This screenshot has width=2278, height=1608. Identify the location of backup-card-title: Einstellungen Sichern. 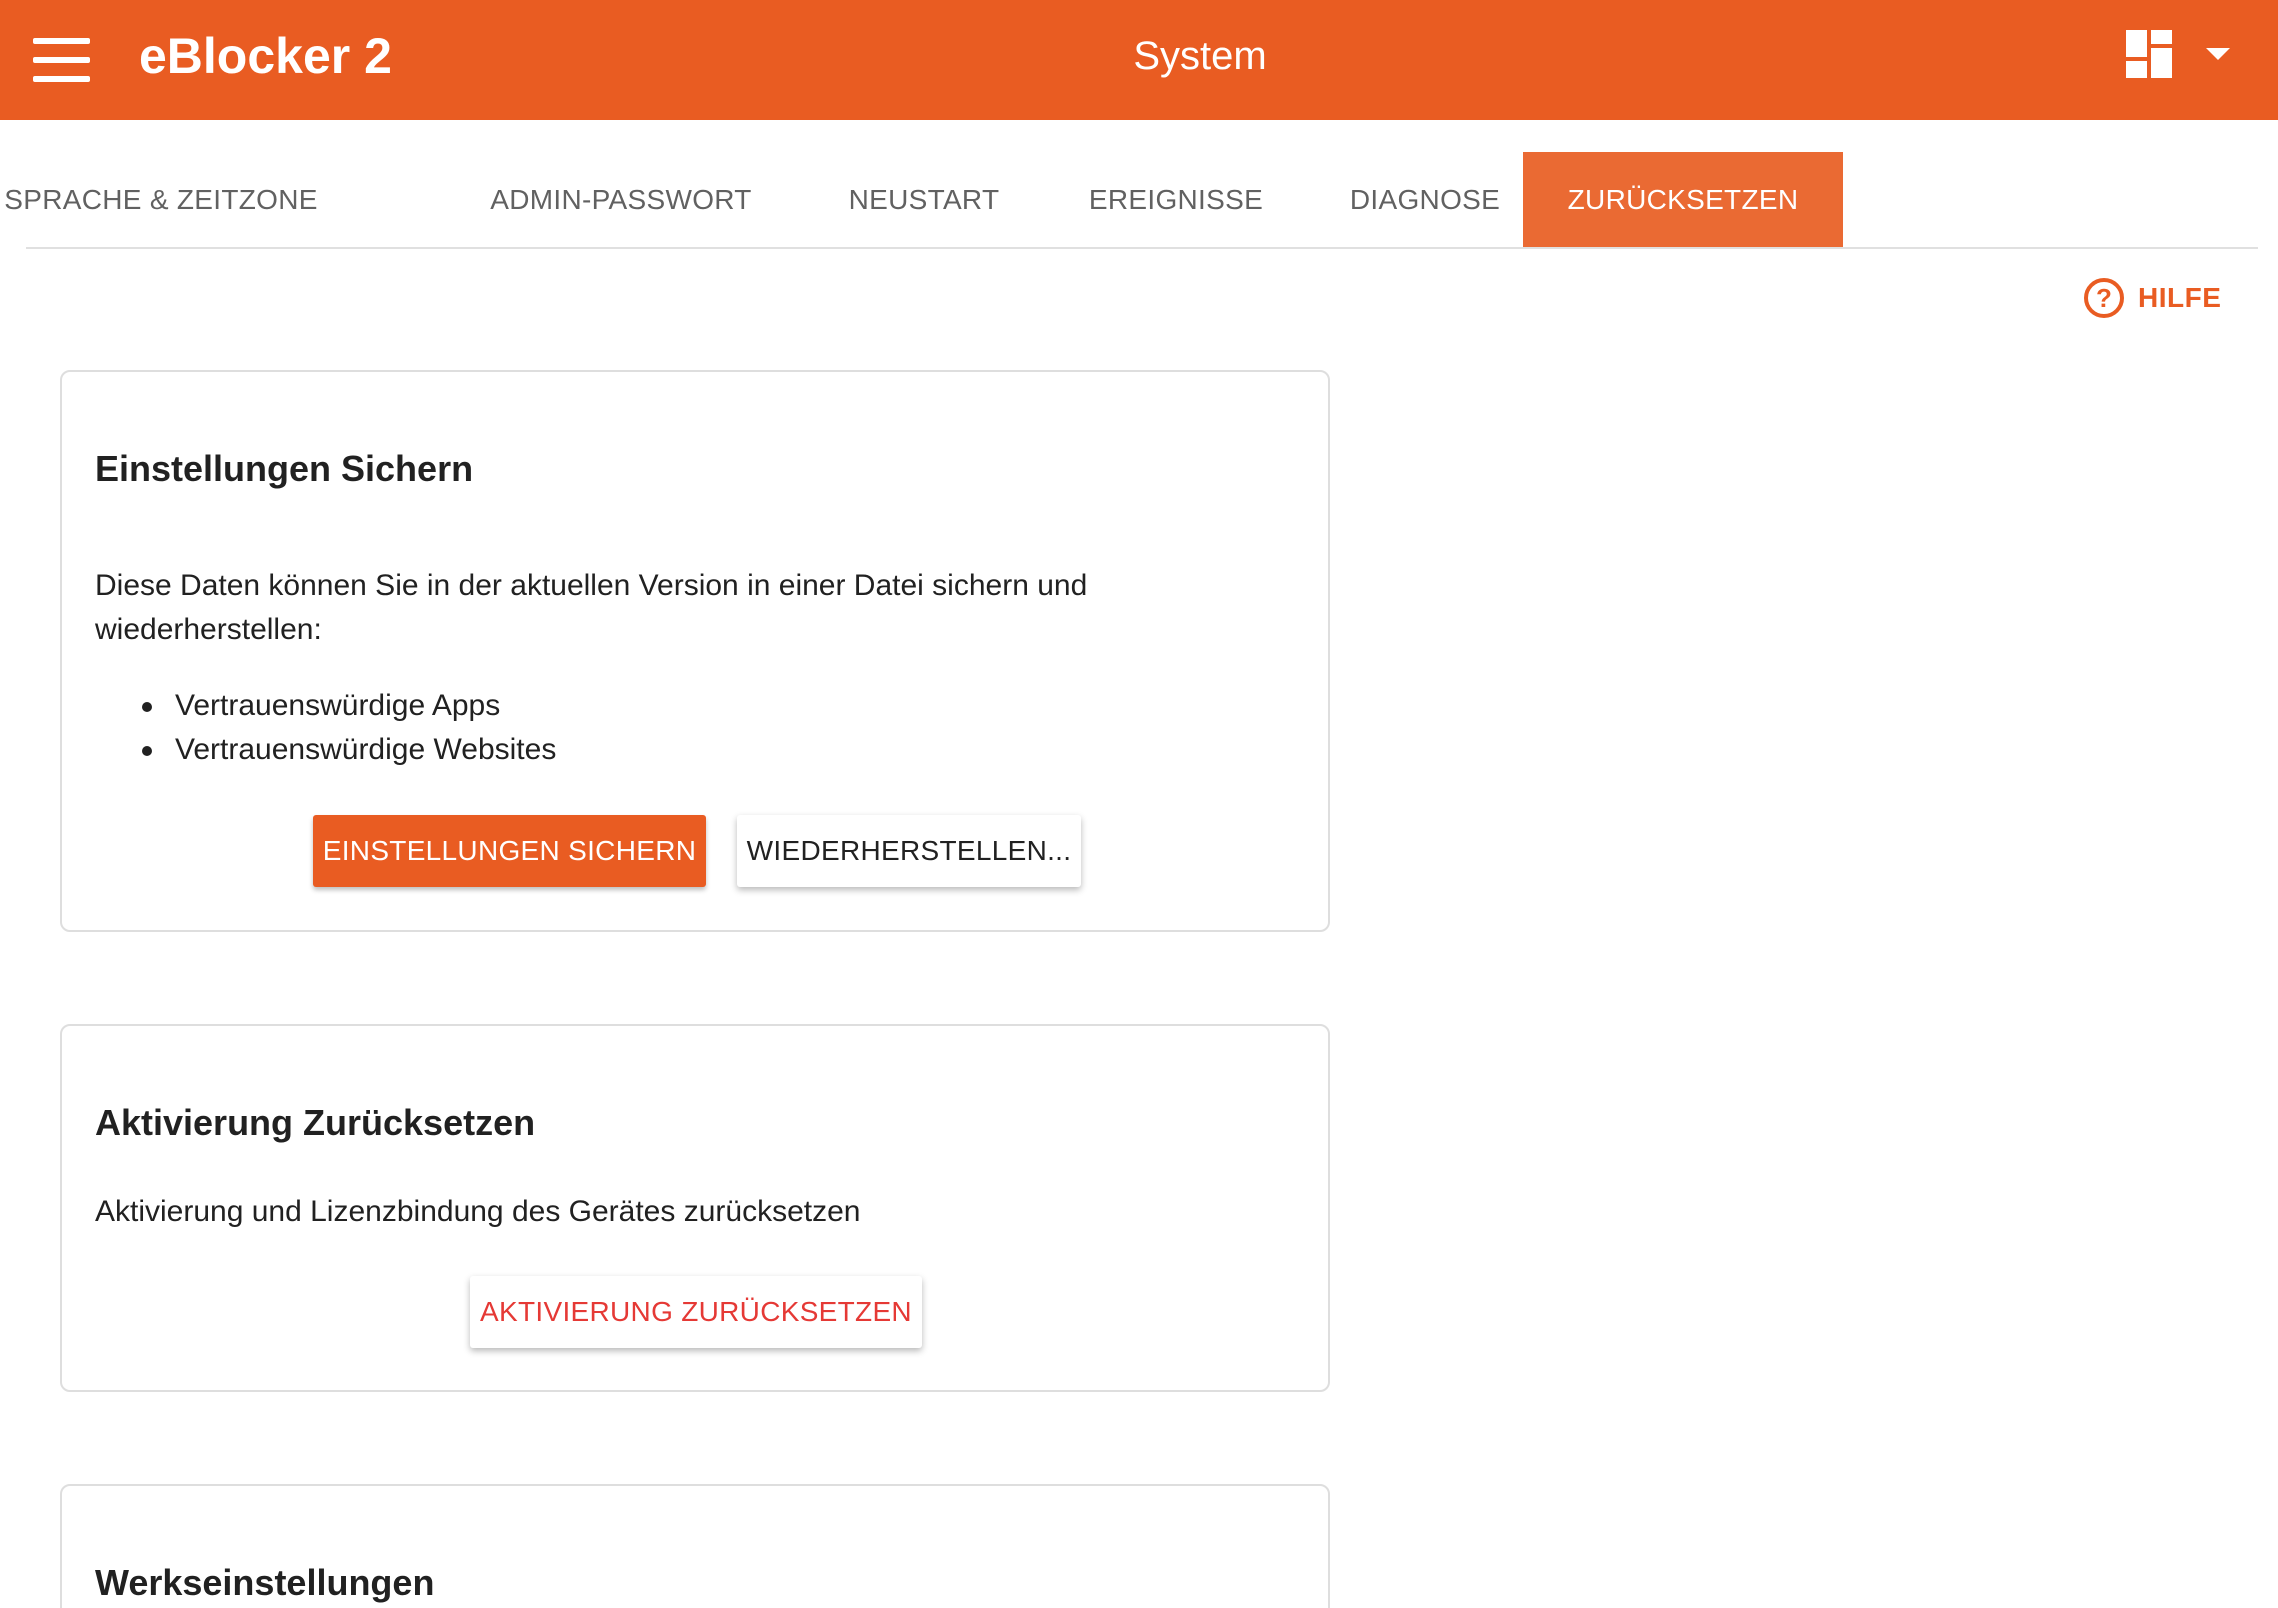
(284, 468).